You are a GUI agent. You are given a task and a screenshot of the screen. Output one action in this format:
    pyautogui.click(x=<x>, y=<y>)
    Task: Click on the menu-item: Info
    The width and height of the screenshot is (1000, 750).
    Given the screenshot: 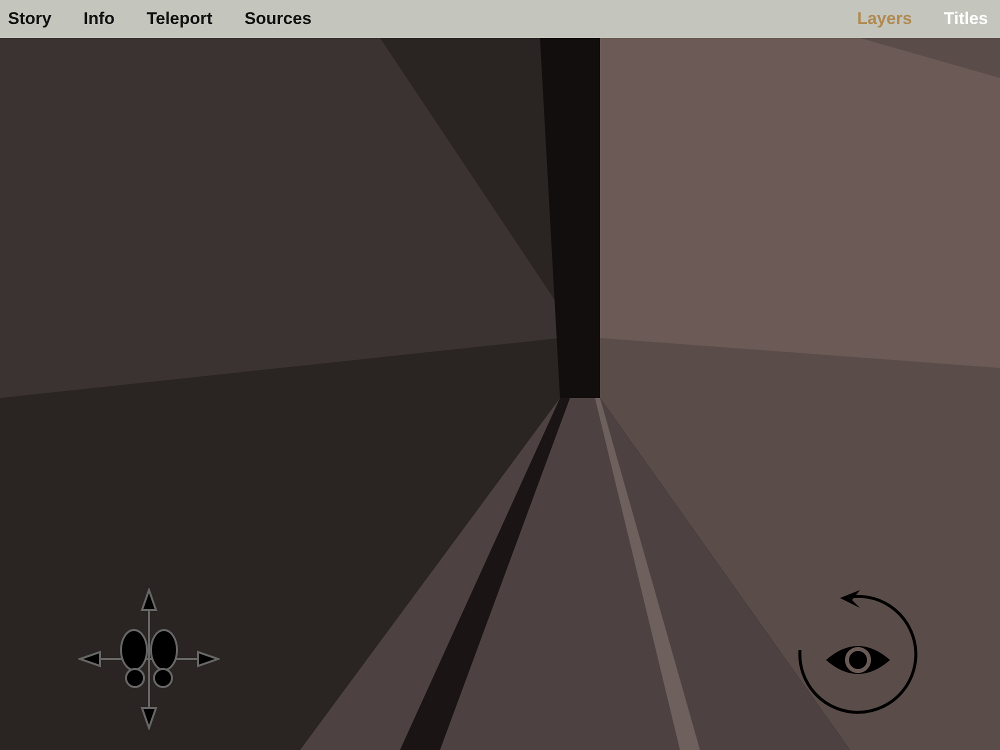 What is the action you would take?
    pyautogui.click(x=99, y=19)
    